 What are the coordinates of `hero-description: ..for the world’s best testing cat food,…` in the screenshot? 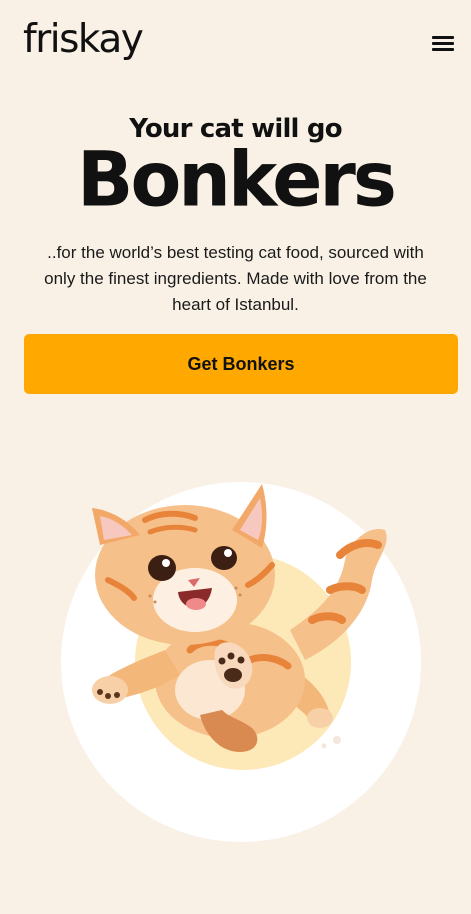 It's located at (235, 278).